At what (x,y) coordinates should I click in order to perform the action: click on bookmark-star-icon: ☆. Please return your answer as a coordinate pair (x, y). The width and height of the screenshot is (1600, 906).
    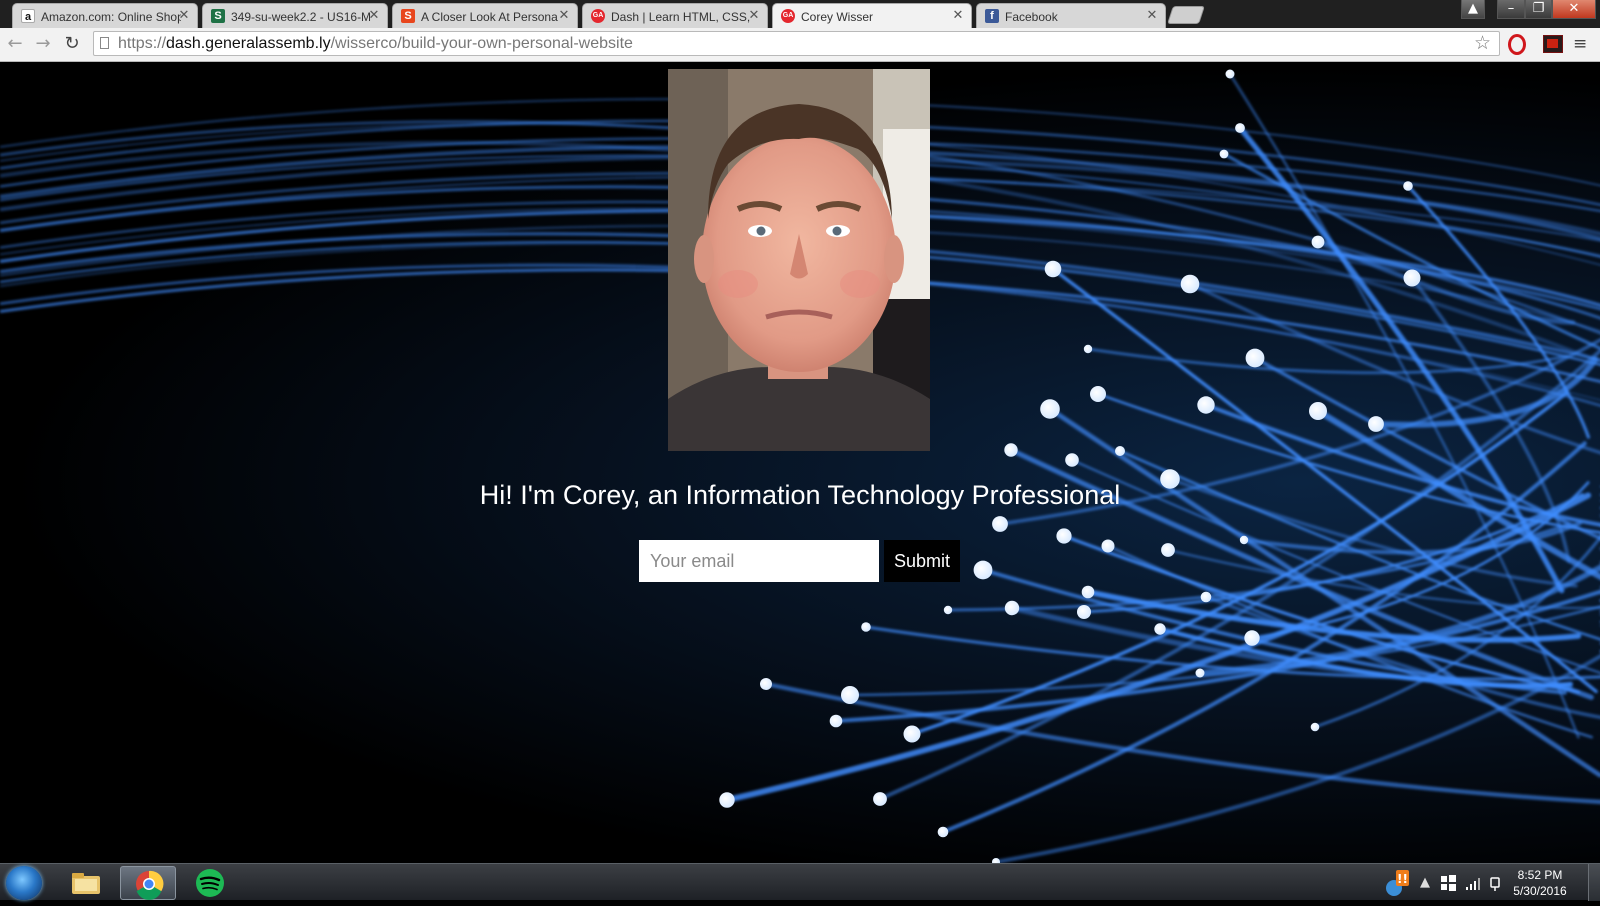
    Looking at the image, I should click on (1482, 43).